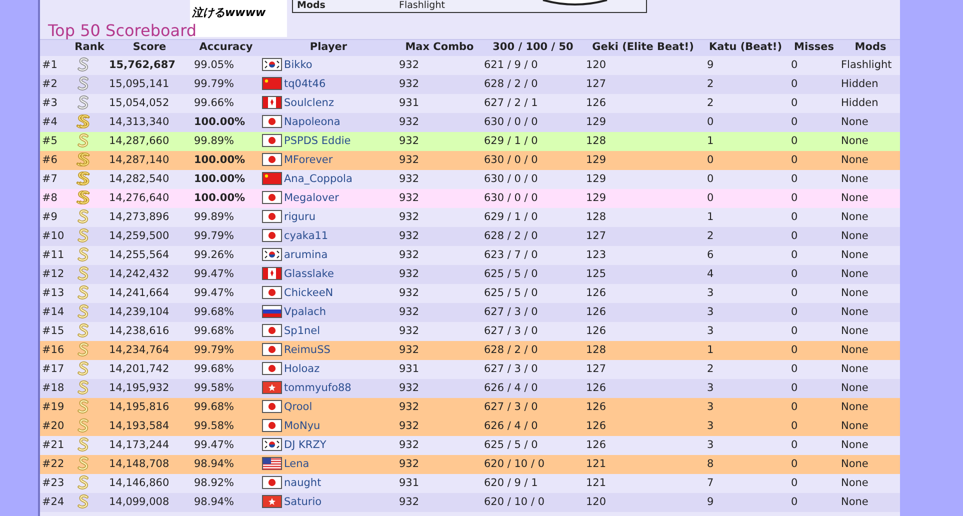 The image size is (963, 516). I want to click on katu-text: 3, so click(710, 388).